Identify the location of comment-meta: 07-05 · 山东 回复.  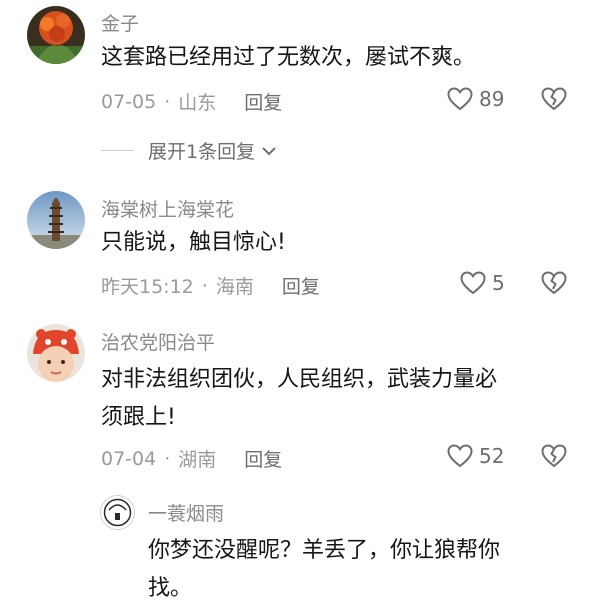
(191, 101).